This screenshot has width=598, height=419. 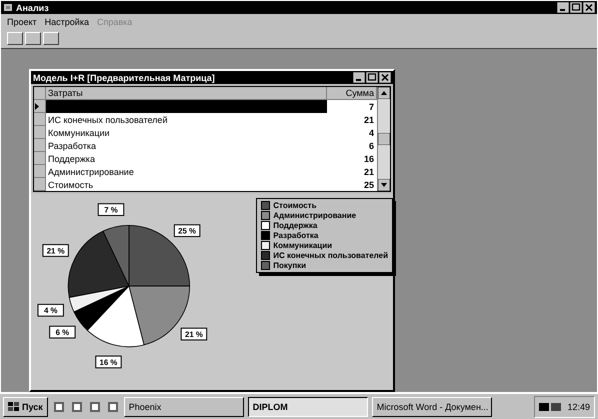 I want to click on column-header: Затраты, so click(x=186, y=93).